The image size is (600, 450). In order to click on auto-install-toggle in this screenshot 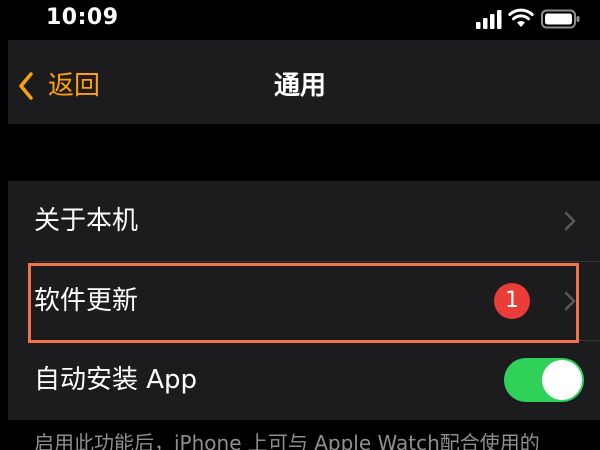, I will do `click(544, 380)`.